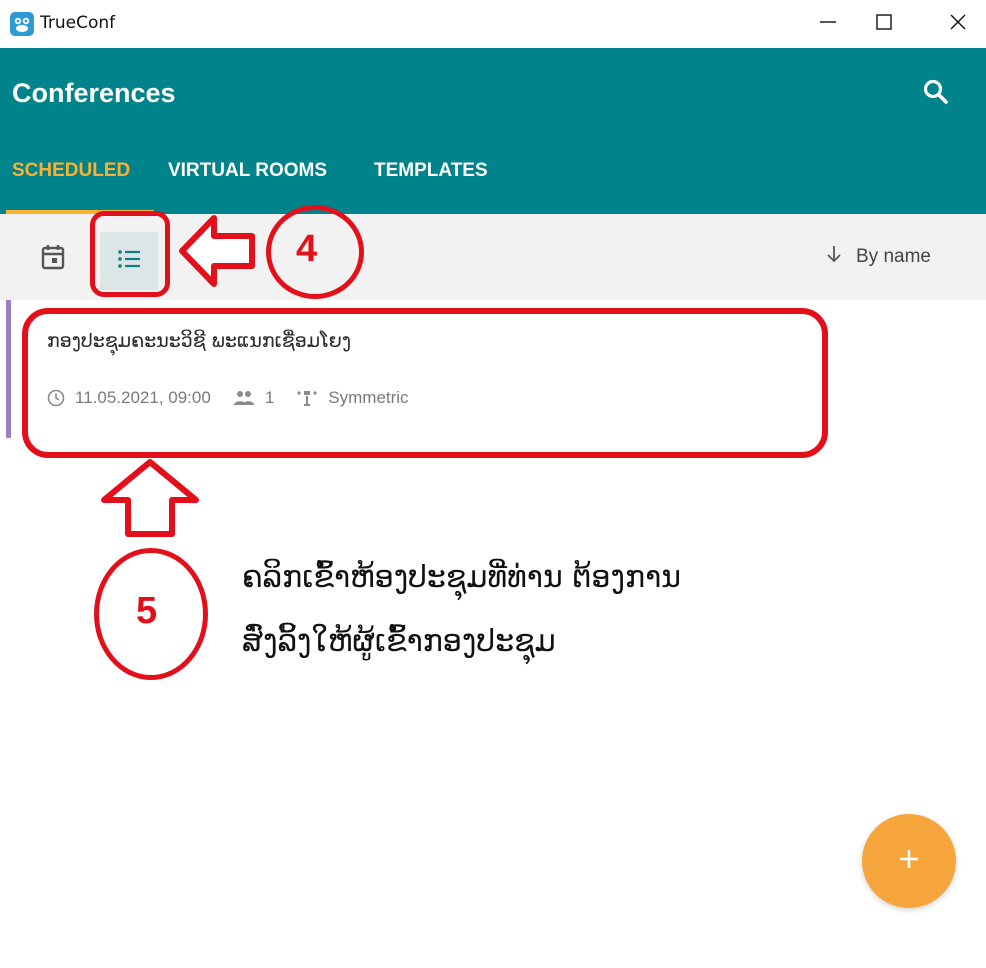 This screenshot has height=968, width=986. What do you see at coordinates (150, 498) in the screenshot?
I see `annotation-arrow-up-icon` at bounding box center [150, 498].